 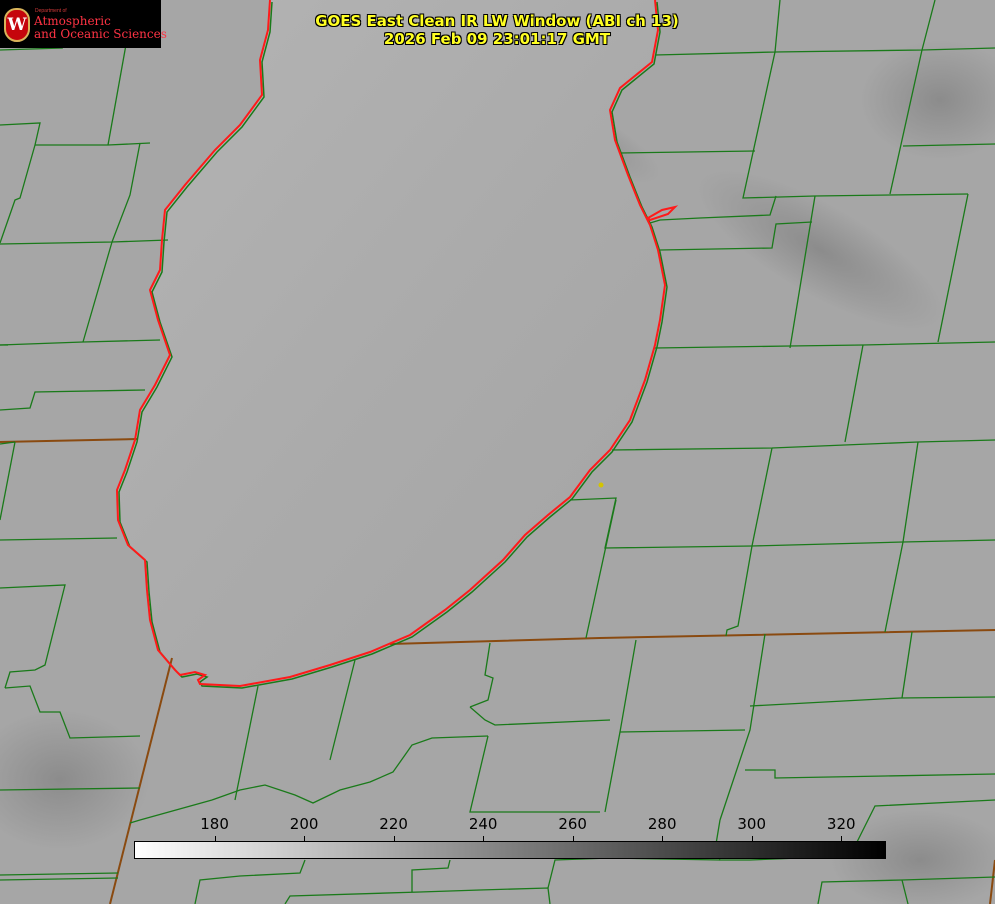 I want to click on colorbar-tick-label-240: 240, so click(x=483, y=824).